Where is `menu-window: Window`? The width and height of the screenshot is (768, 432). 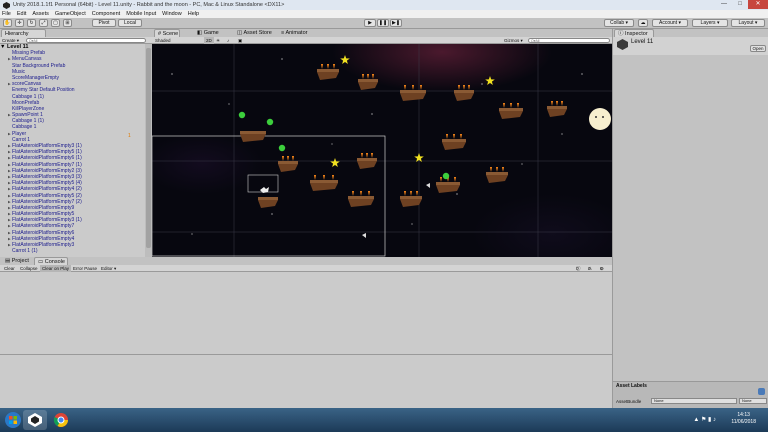
menu-window: Window is located at coordinates (172, 14).